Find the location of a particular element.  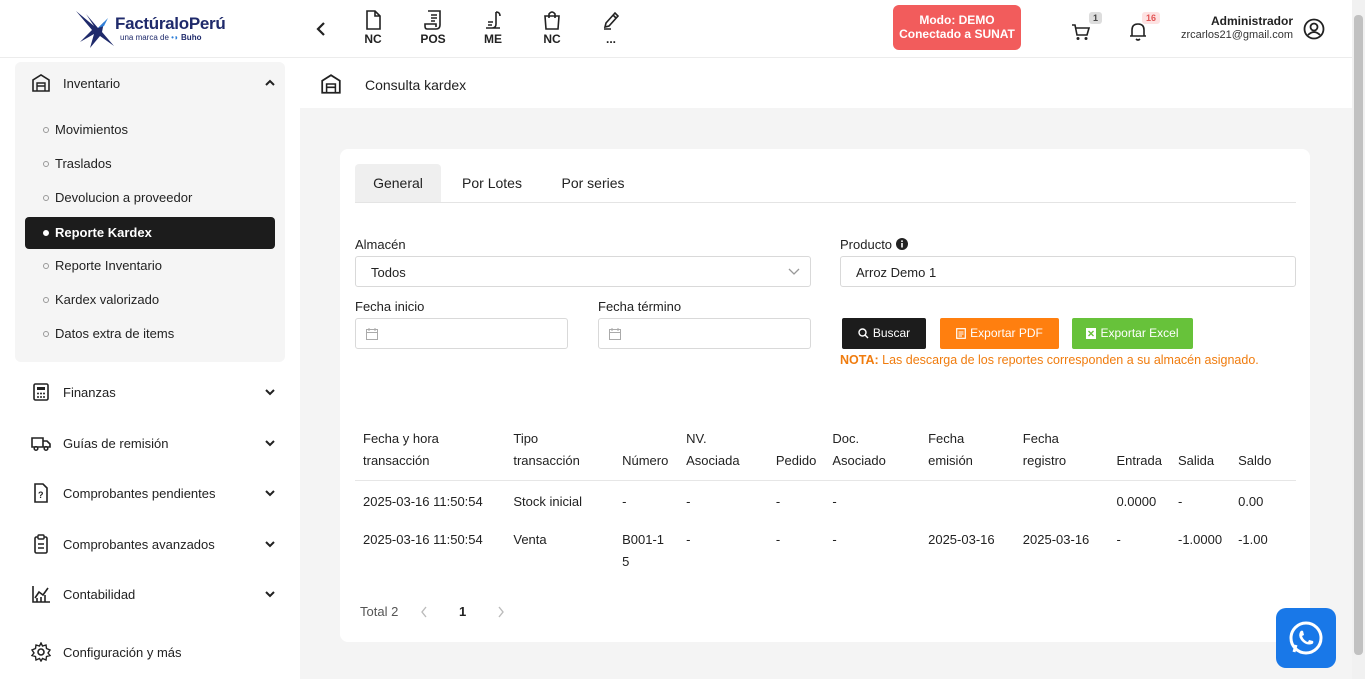

cart-badge: 1 is located at coordinates (1096, 18).